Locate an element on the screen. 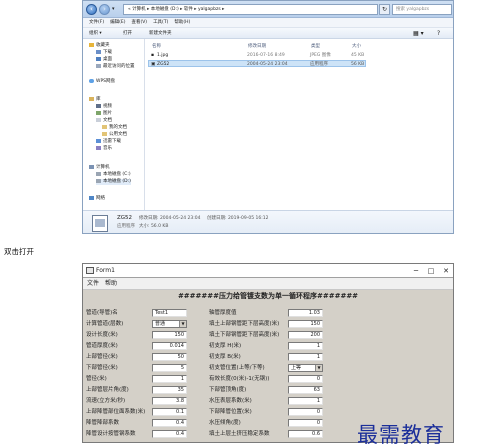  field-label: 流速(立方米/秒) is located at coordinates (106, 401).